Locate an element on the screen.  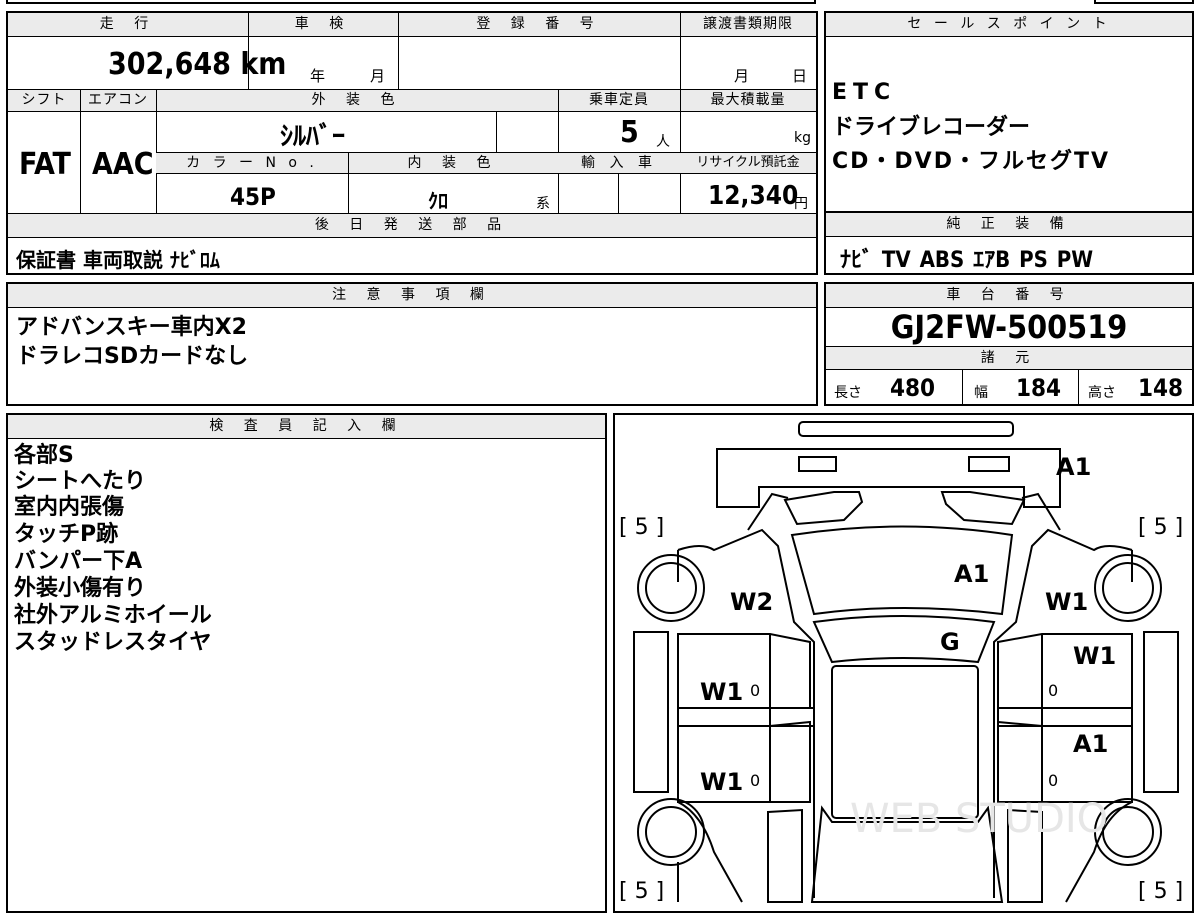
right-rear-door-label: A1 is located at coordinates (1090, 744).